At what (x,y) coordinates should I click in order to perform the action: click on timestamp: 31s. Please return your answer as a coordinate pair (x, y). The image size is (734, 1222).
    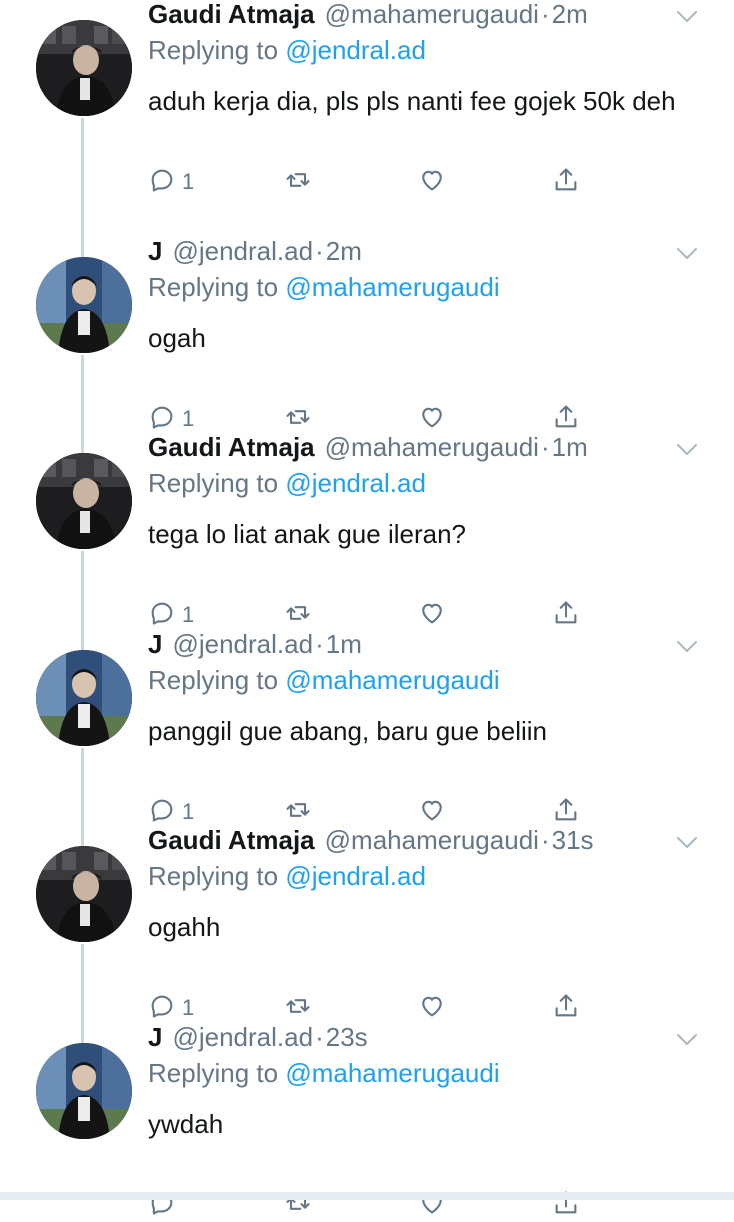
    Looking at the image, I should click on (573, 840).